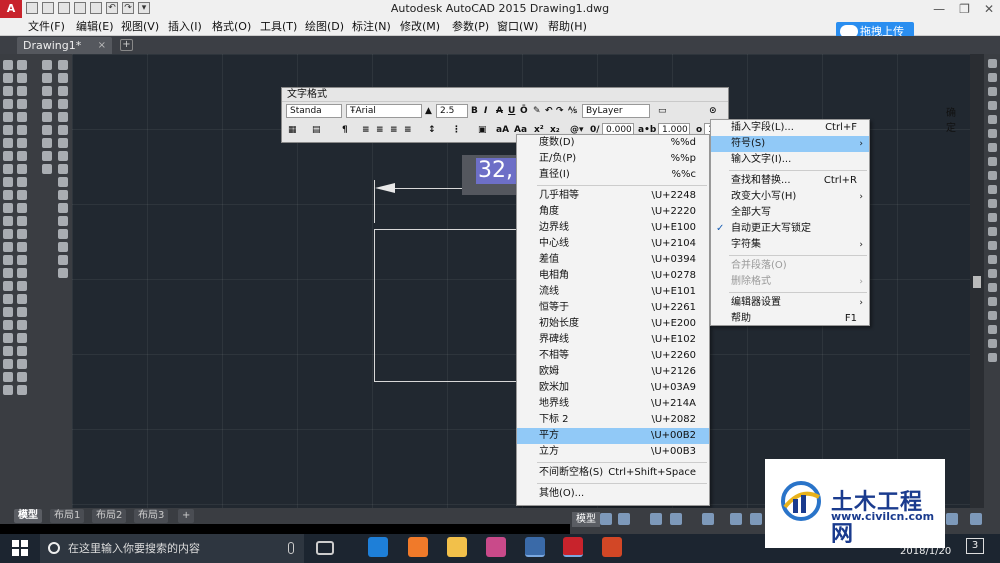 The image size is (1000, 563). Describe the element at coordinates (432, 130) in the screenshot. I see `line-spacing-icon: ↕` at that location.